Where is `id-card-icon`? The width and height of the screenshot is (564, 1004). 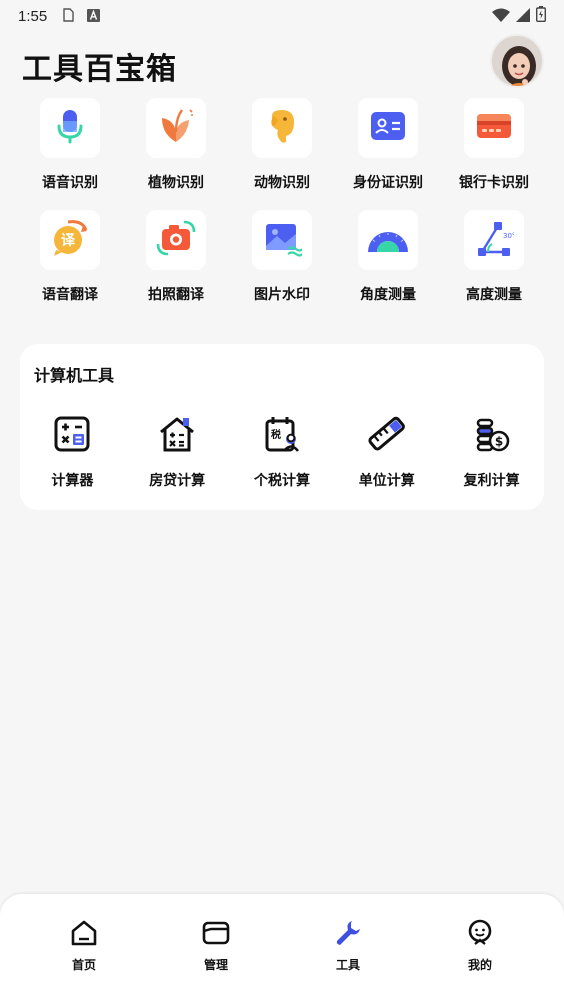
id-card-icon is located at coordinates (388, 128).